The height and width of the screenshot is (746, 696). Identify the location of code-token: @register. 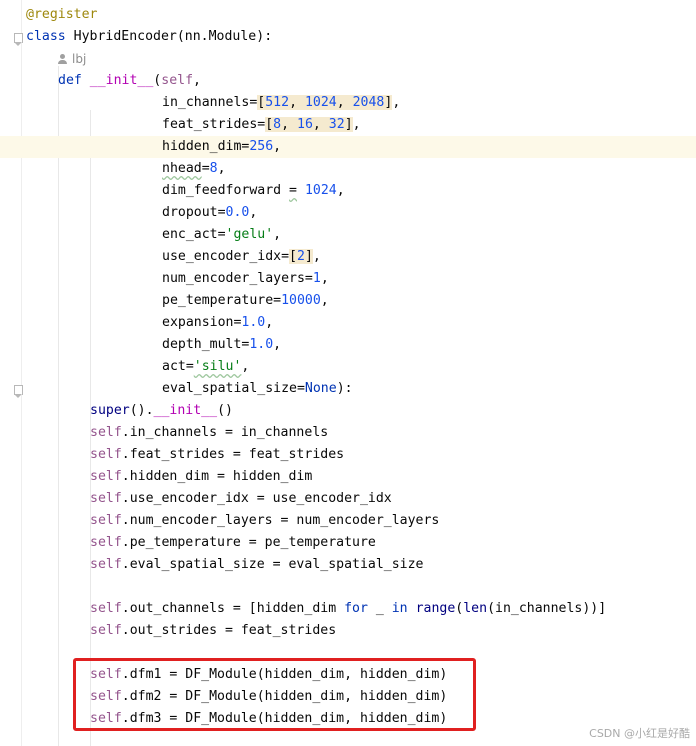
(62, 14).